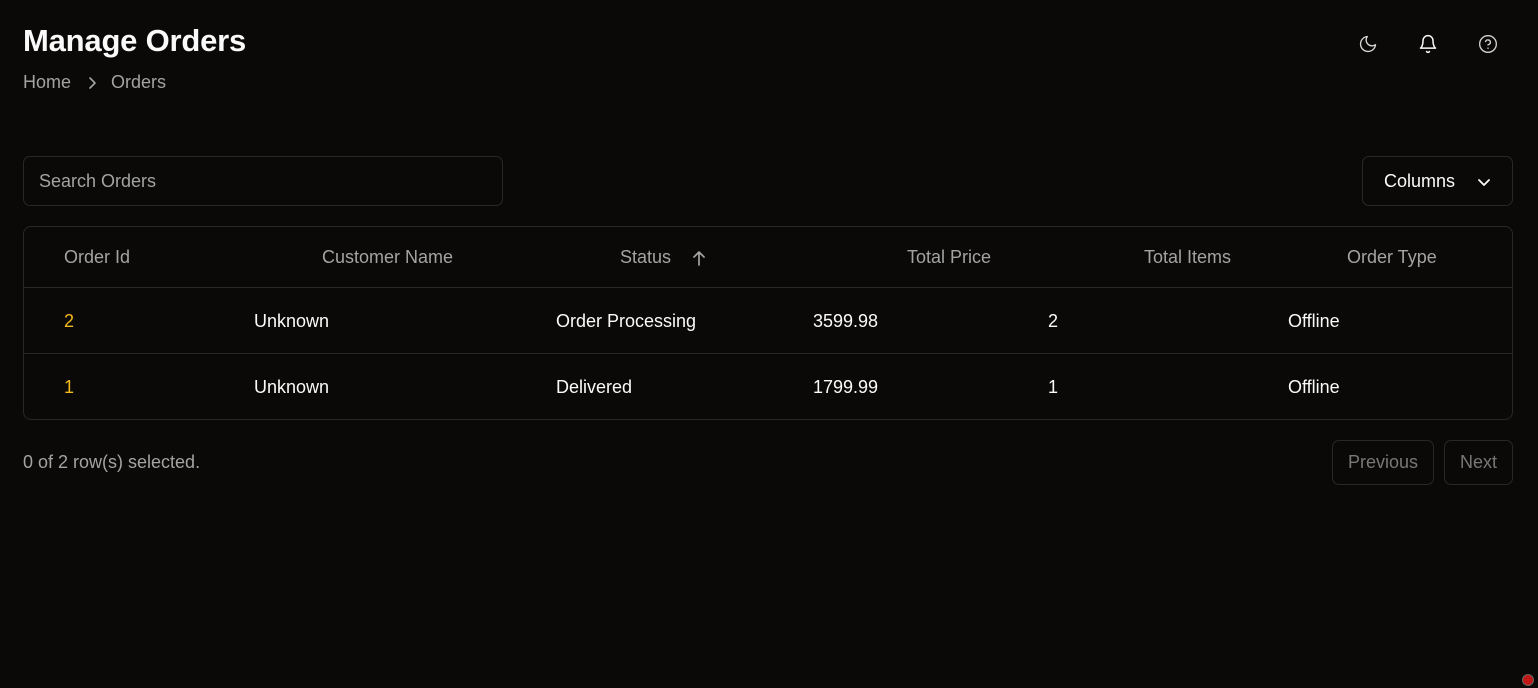 The width and height of the screenshot is (1538, 688). I want to click on pagination: Previous Next, so click(1422, 462).